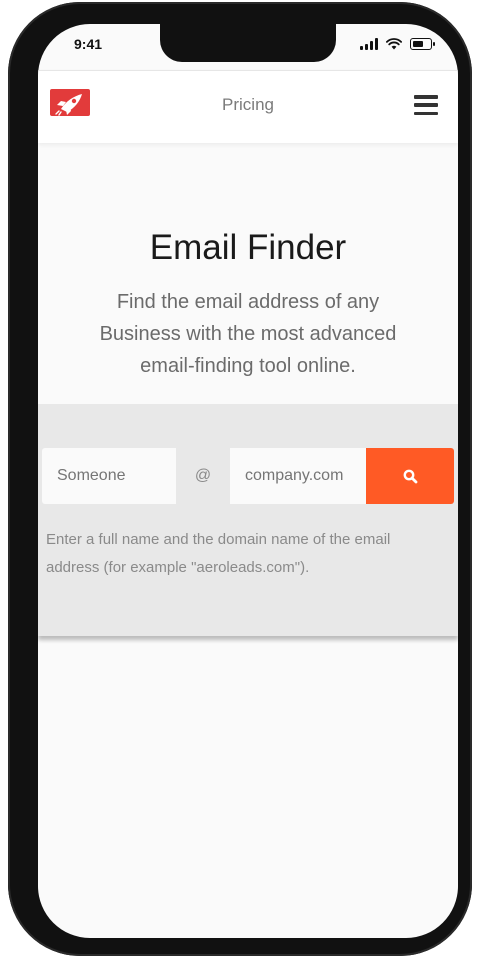  I want to click on status-time: 9:41, so click(88, 44).